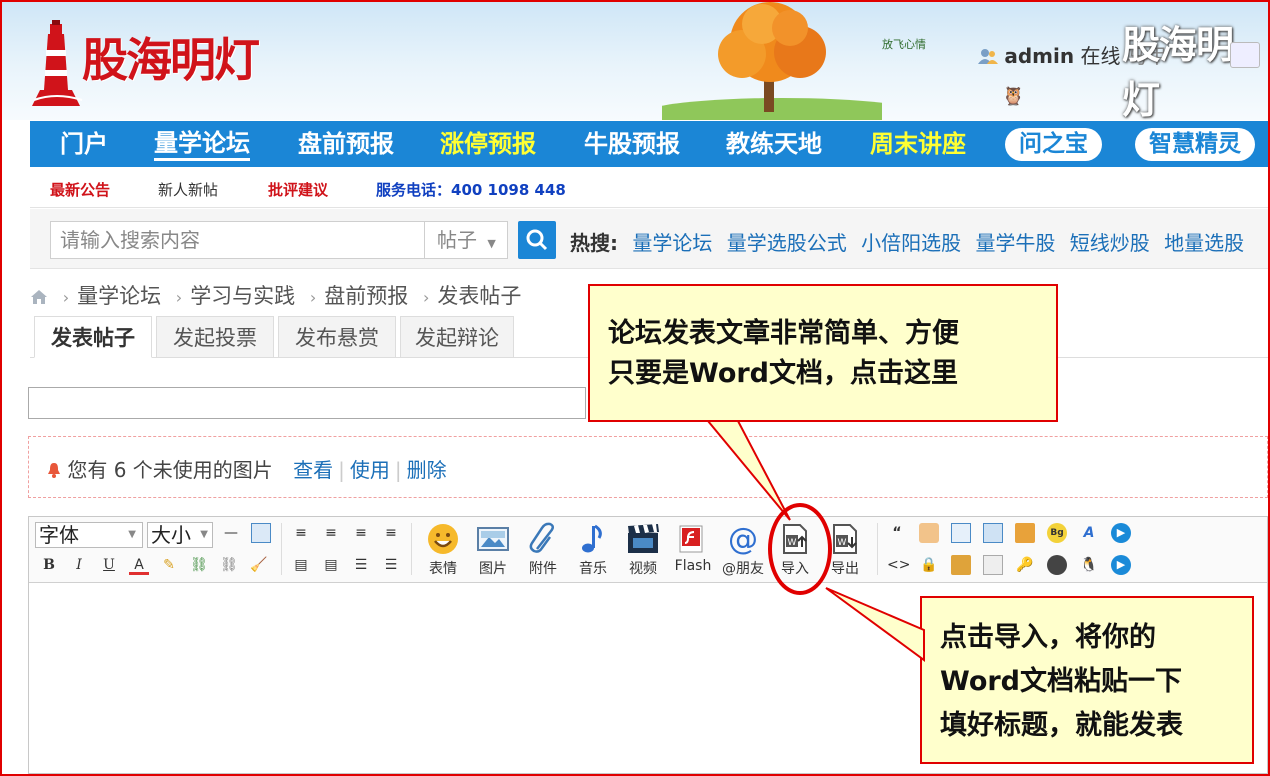 Image resolution: width=1270 pixels, height=776 pixels. I want to click on highlight-ring, so click(800, 549).